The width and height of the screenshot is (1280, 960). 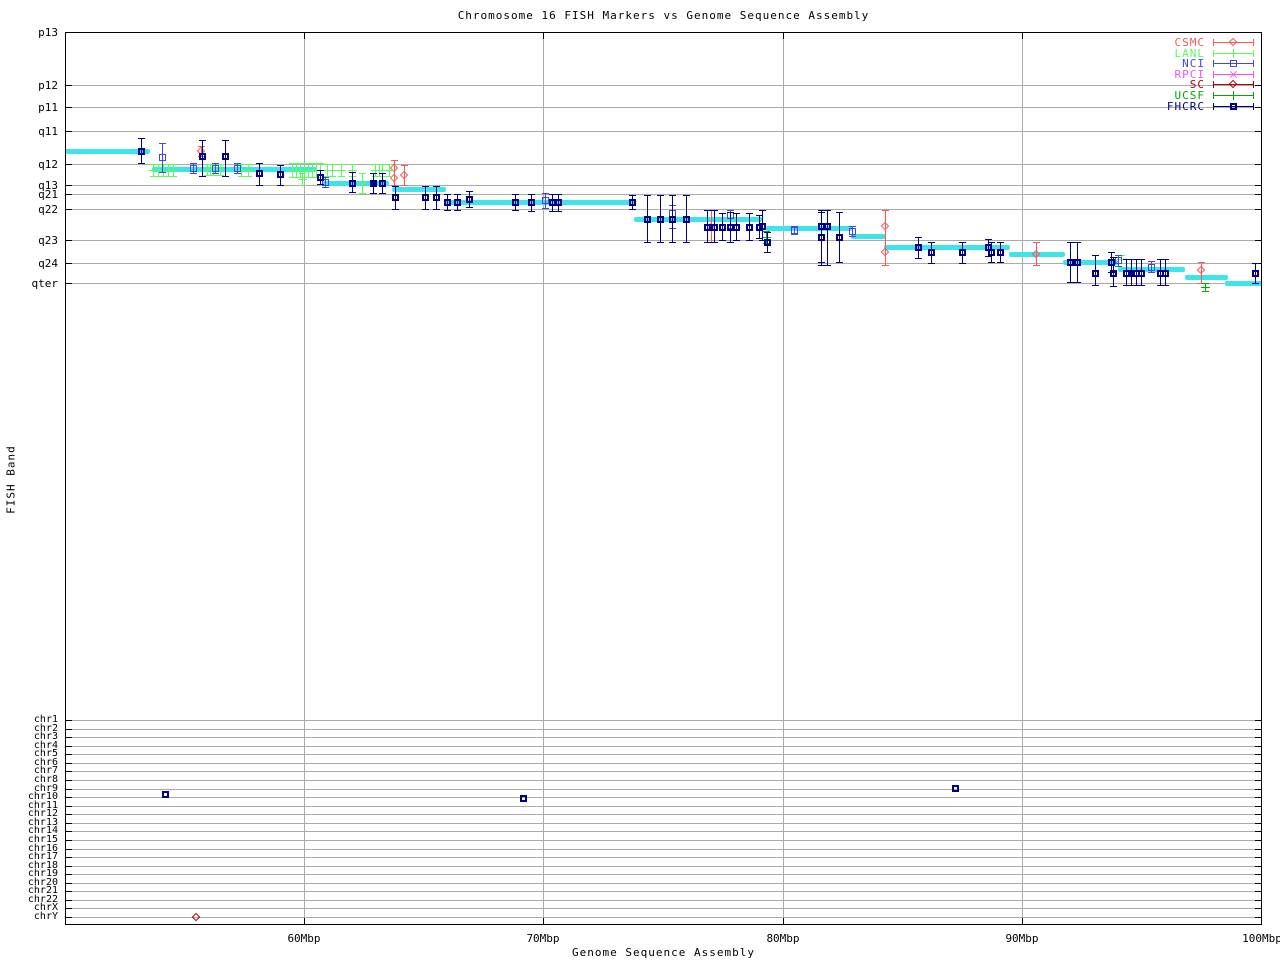 I want to click on x-tick-label: 70Mbp, so click(x=543, y=938).